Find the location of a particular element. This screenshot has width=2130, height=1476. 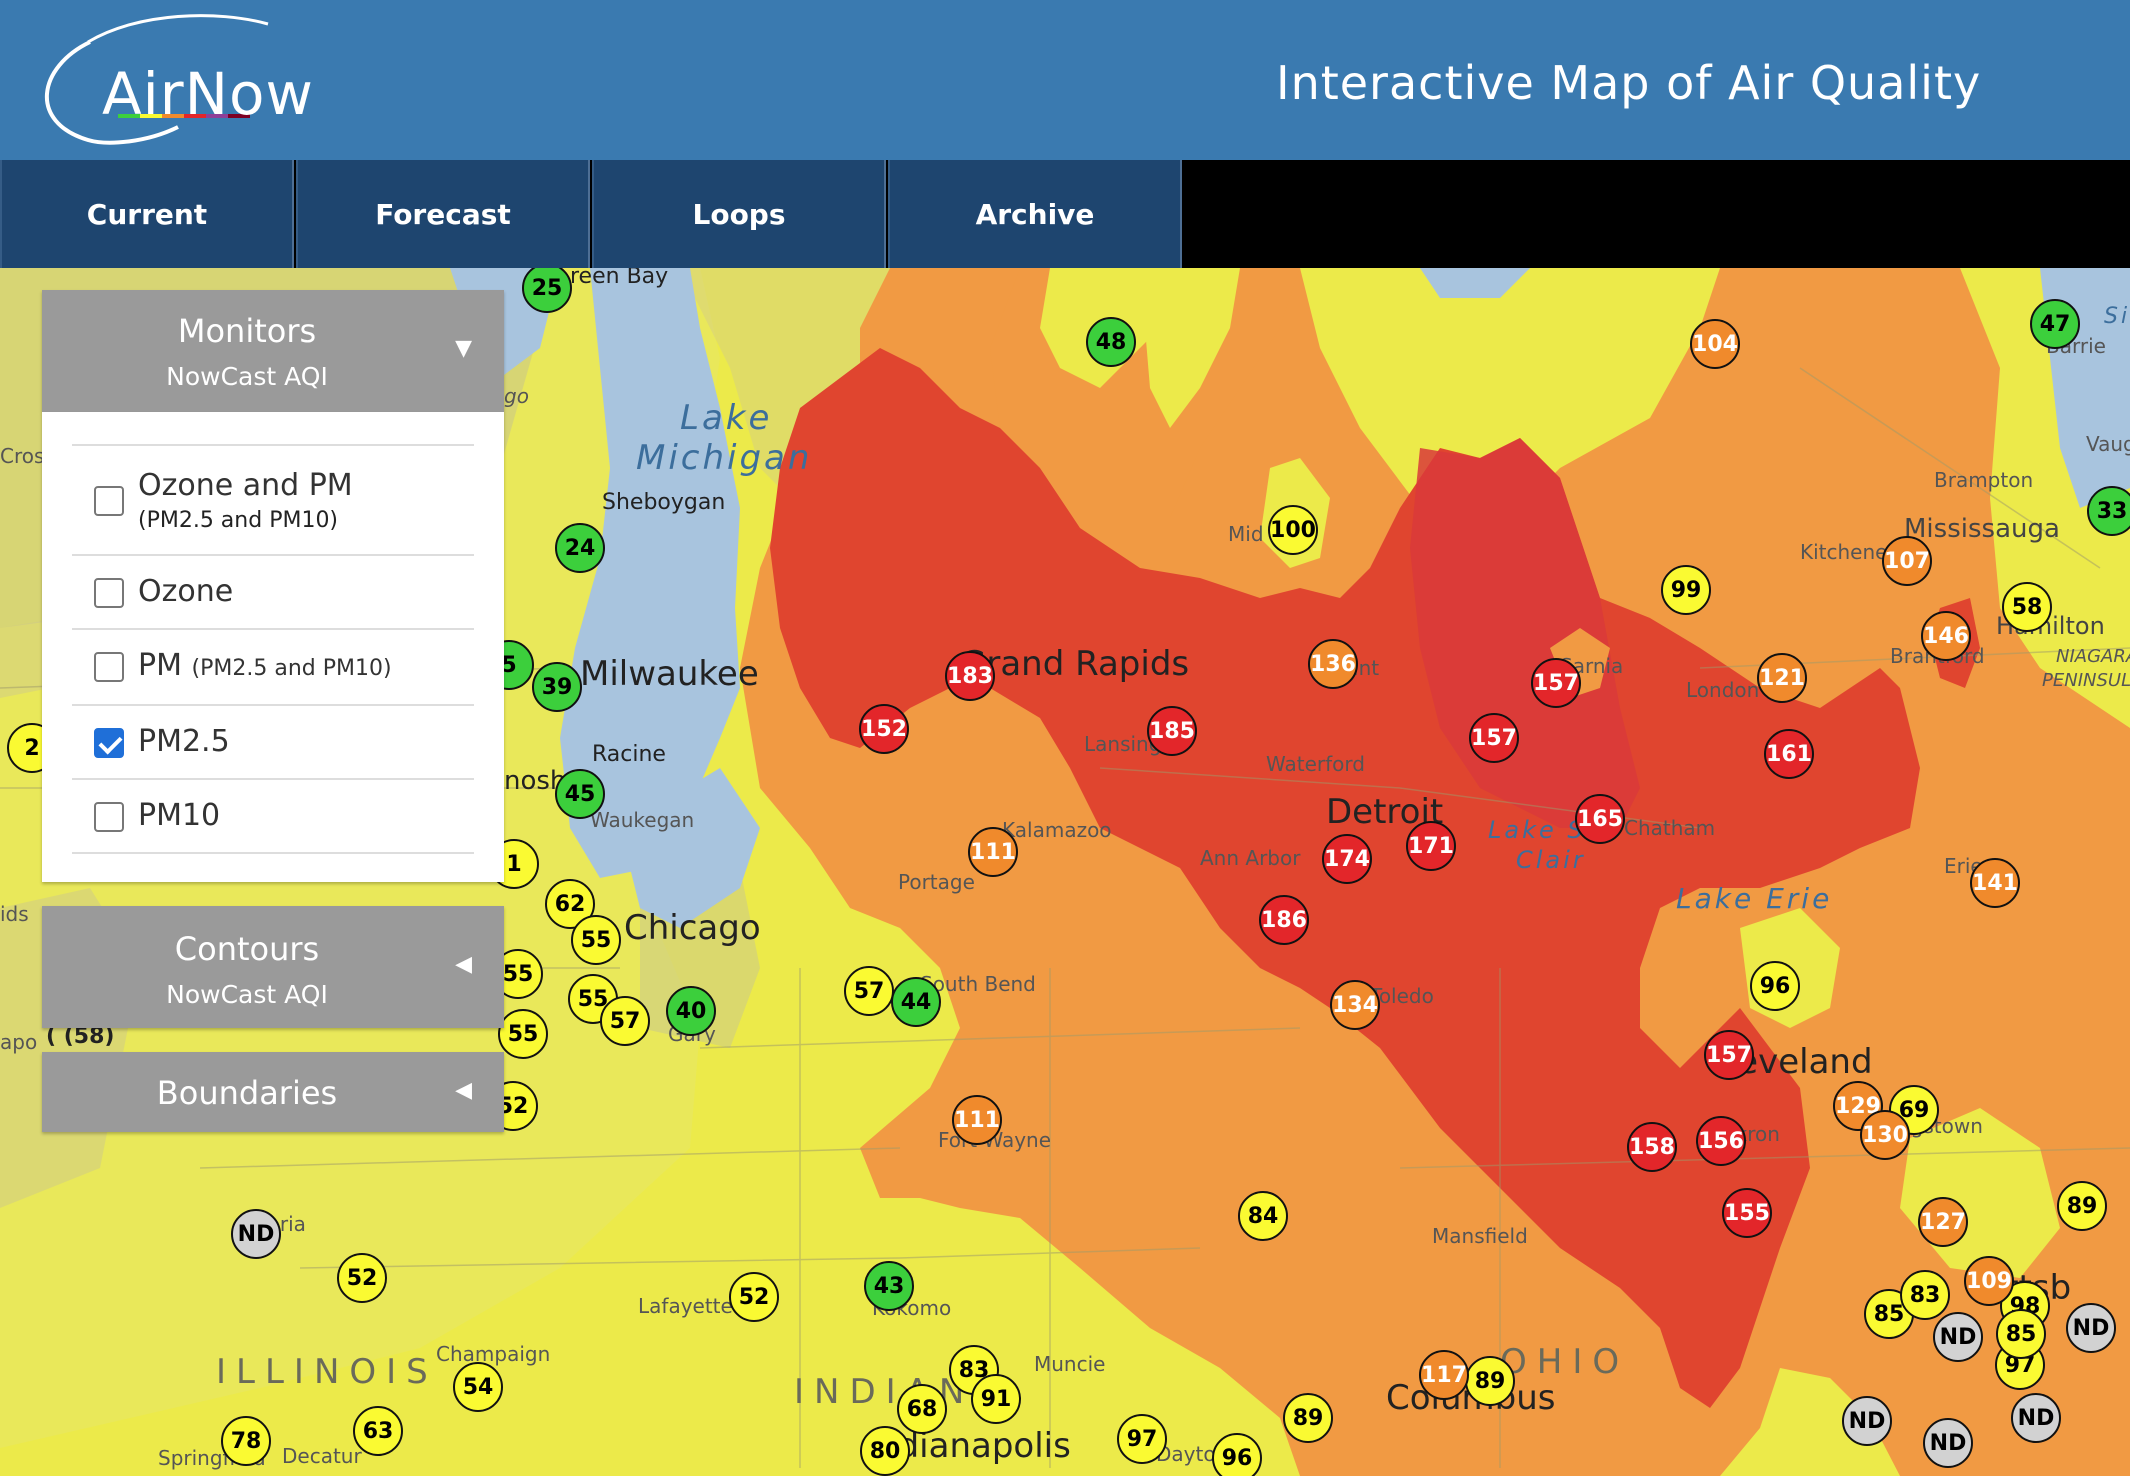

boundaries-panel-header: Boundaries ◀ is located at coordinates (273, 1092).